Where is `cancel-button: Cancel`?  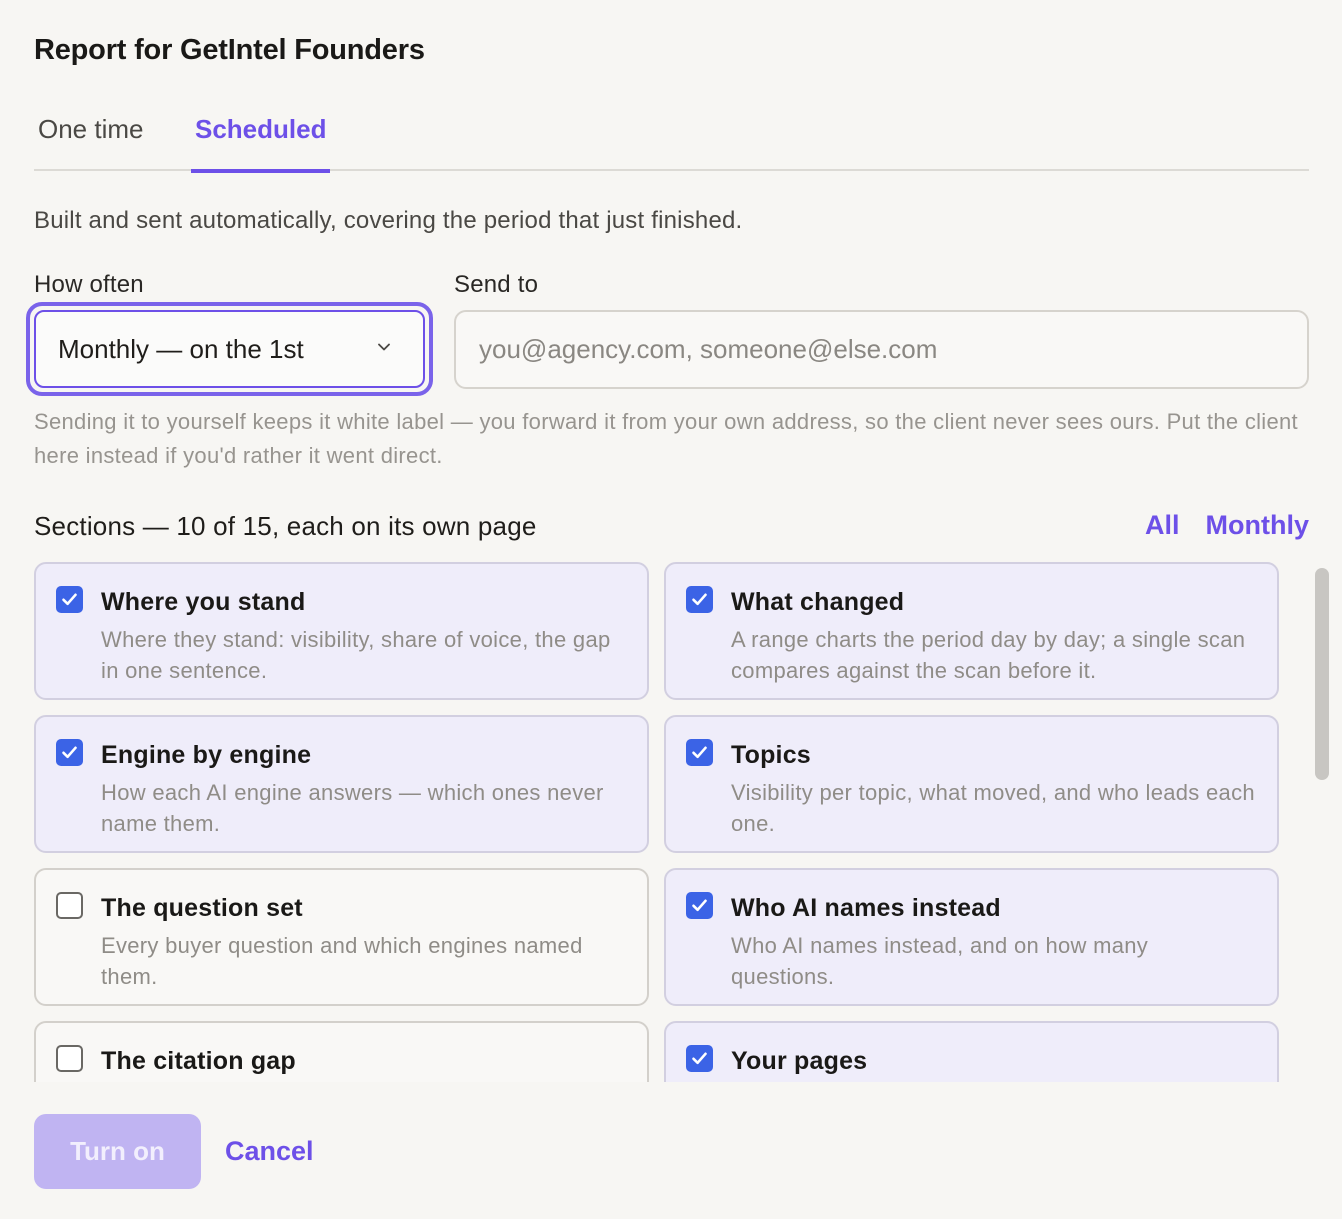
cancel-button: Cancel is located at coordinates (269, 1151).